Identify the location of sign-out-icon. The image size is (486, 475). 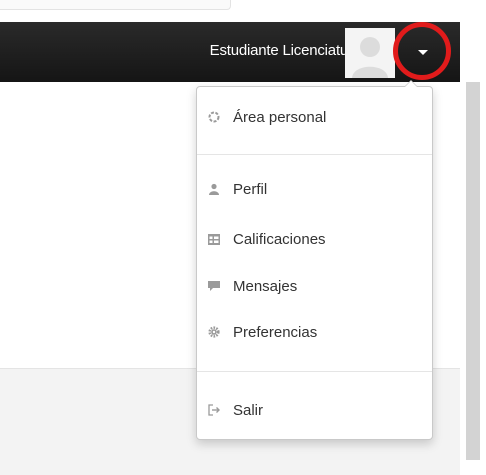
(214, 410).